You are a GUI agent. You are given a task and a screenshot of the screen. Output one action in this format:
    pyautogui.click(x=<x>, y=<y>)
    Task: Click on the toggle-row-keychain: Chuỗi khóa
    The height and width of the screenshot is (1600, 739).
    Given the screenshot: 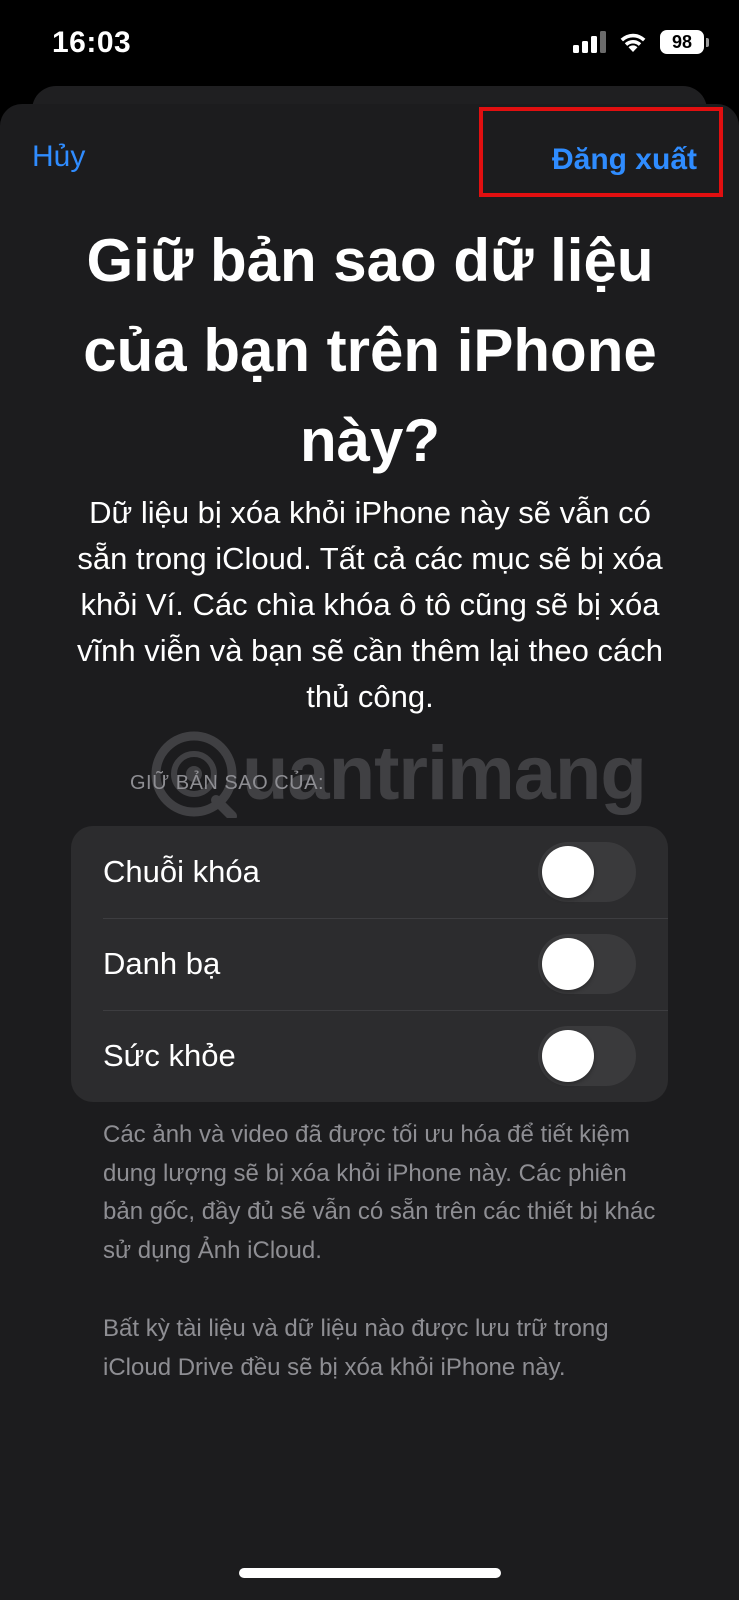 What is the action you would take?
    pyautogui.click(x=369, y=872)
    